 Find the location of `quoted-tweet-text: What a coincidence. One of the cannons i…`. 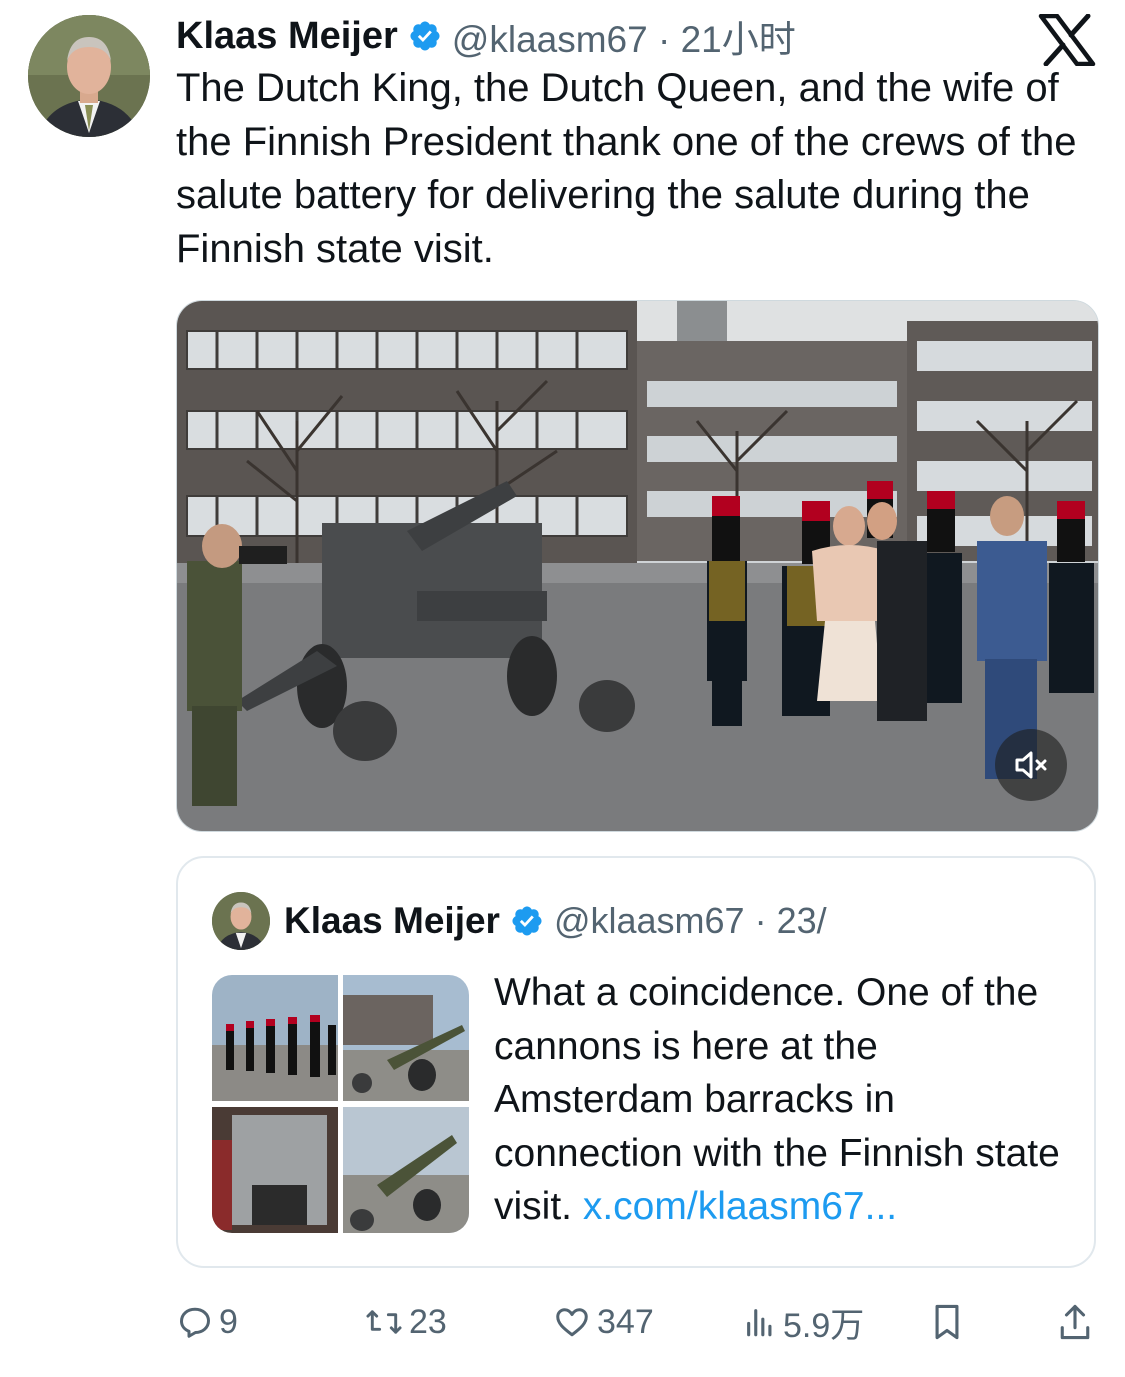

quoted-tweet-text: What a coincidence. One of the cannons i… is located at coordinates (777, 1099).